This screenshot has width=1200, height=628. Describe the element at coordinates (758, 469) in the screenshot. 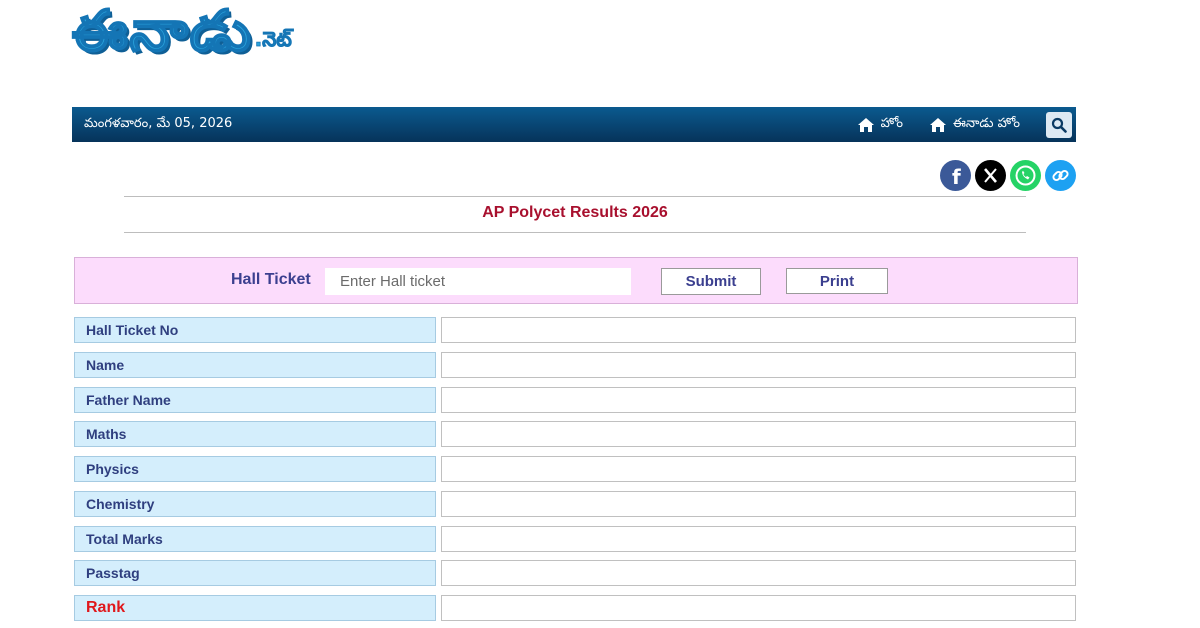

I see `value-physics` at that location.